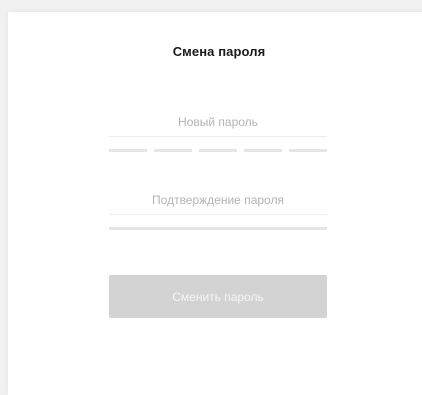  Describe the element at coordinates (219, 51) in the screenshot. I see `page-title: Смена пароля` at that location.